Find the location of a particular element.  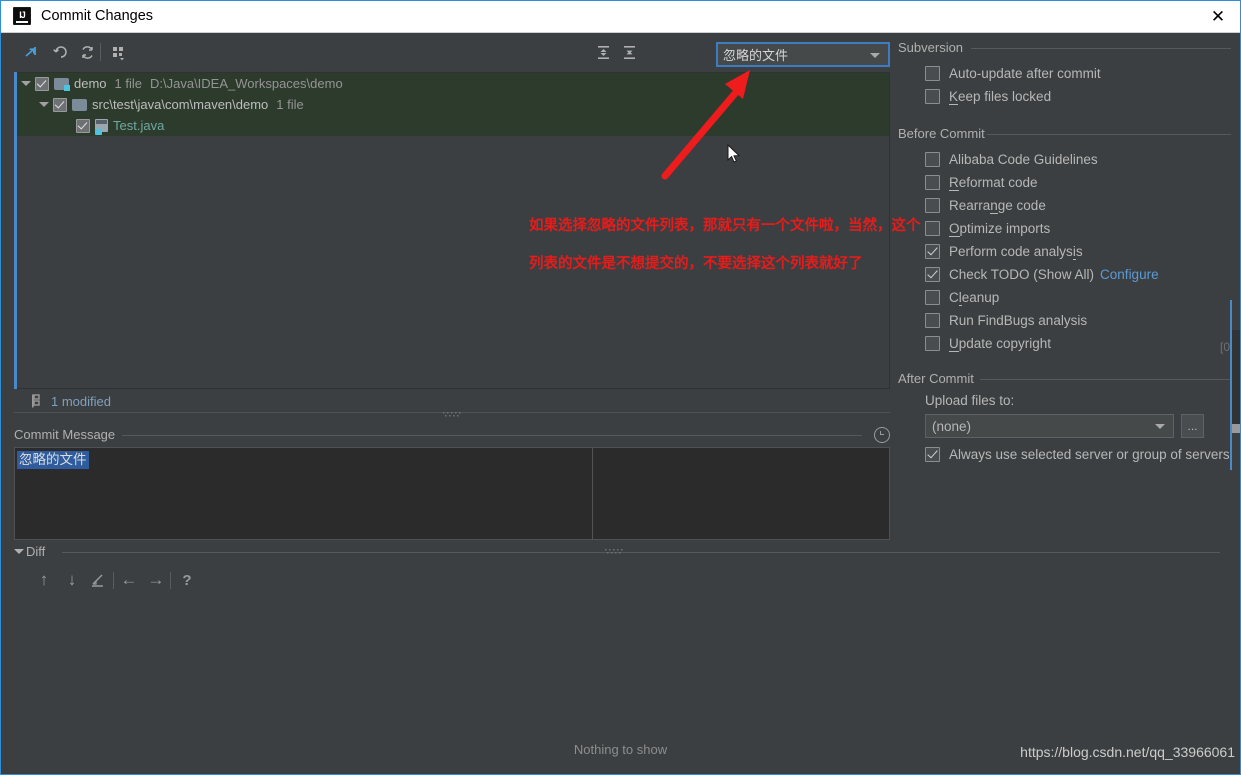

scrollbar-thumb is located at coordinates (1235, 428).